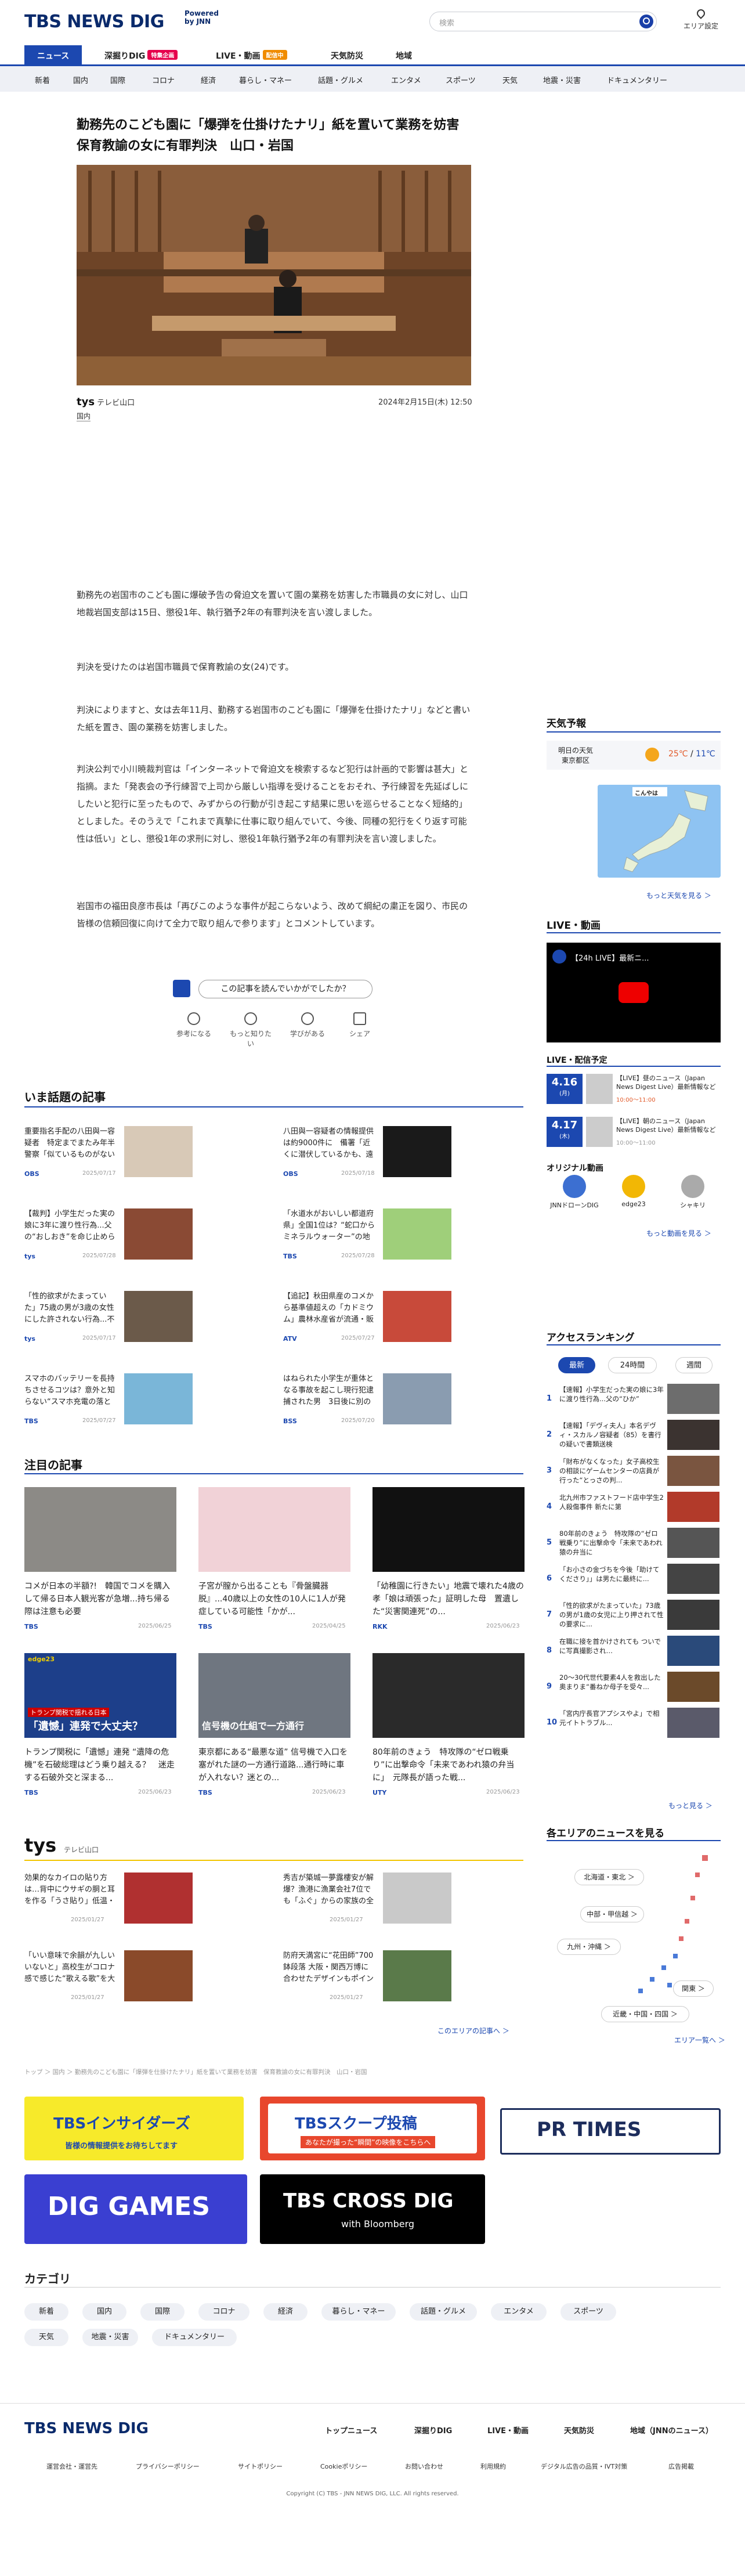  Describe the element at coordinates (134, 2128) in the screenshot. I see `insider-banner: TBSインサイダーズ 皆様の情報提供をお待ちしてます` at that location.